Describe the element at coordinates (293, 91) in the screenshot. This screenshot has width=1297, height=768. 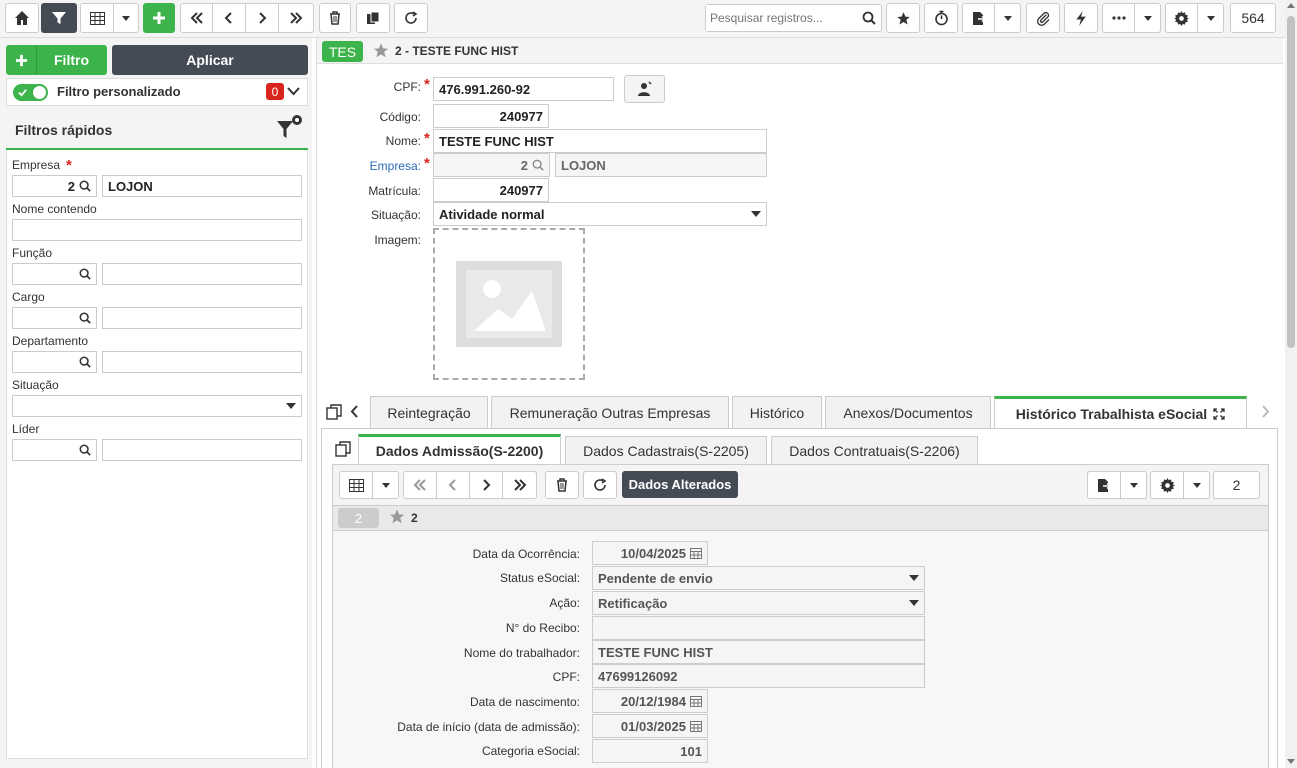
I see `chevron-down-icon` at that location.